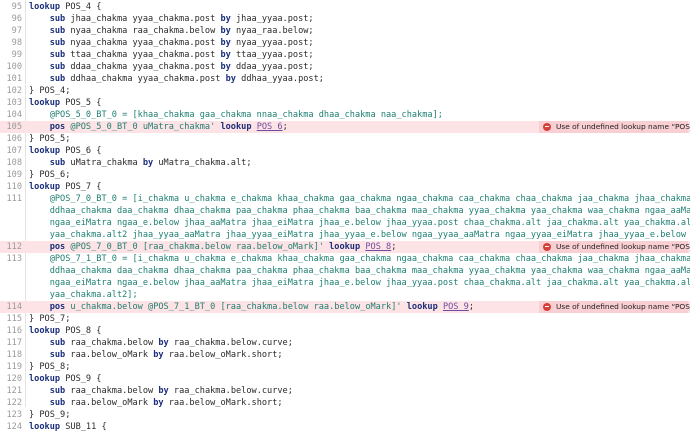 The width and height of the screenshot is (690, 433). Describe the element at coordinates (272, 42) in the screenshot. I see `code-token: nyaa_yyaa.post;` at that location.